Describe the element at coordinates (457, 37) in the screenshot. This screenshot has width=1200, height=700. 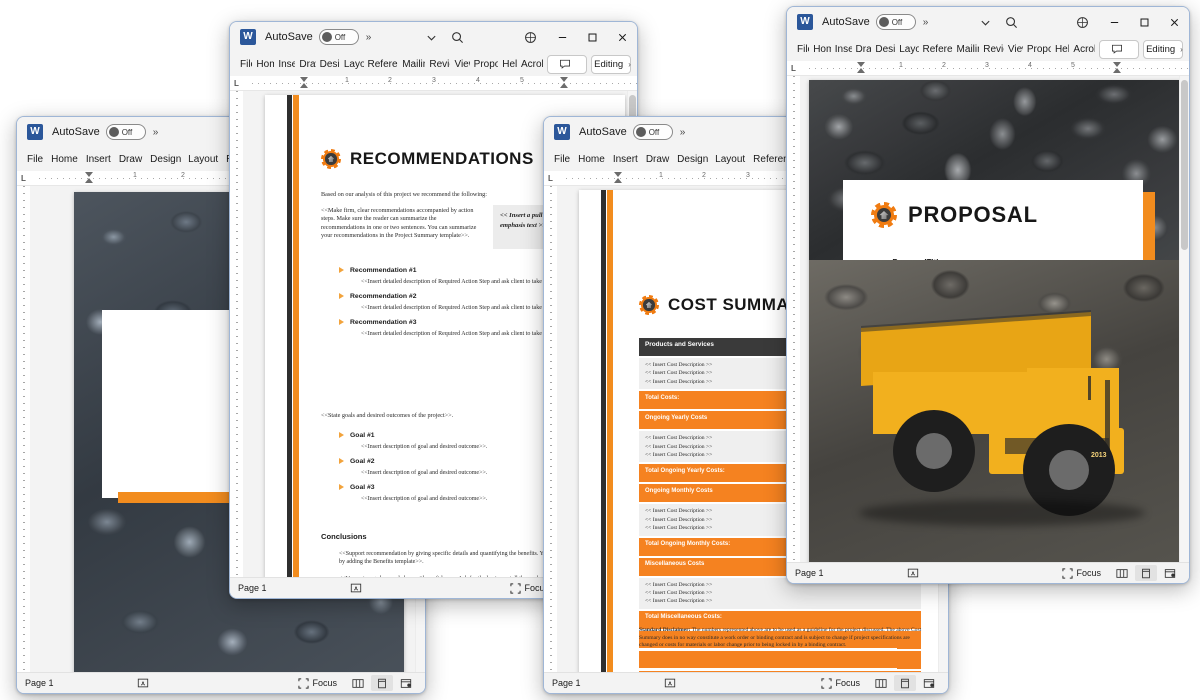
I see `search-icon` at that location.